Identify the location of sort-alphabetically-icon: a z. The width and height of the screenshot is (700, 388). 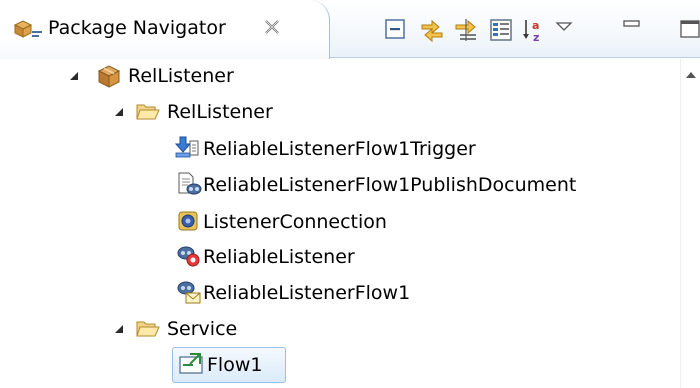
(534, 30).